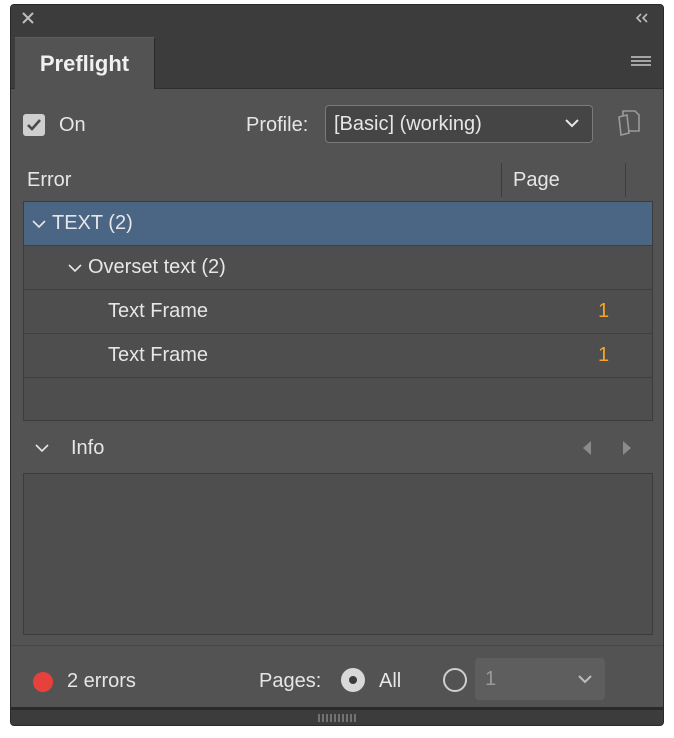 This screenshot has width=674, height=738. What do you see at coordinates (49, 180) in the screenshot?
I see `column-error: Error` at bounding box center [49, 180].